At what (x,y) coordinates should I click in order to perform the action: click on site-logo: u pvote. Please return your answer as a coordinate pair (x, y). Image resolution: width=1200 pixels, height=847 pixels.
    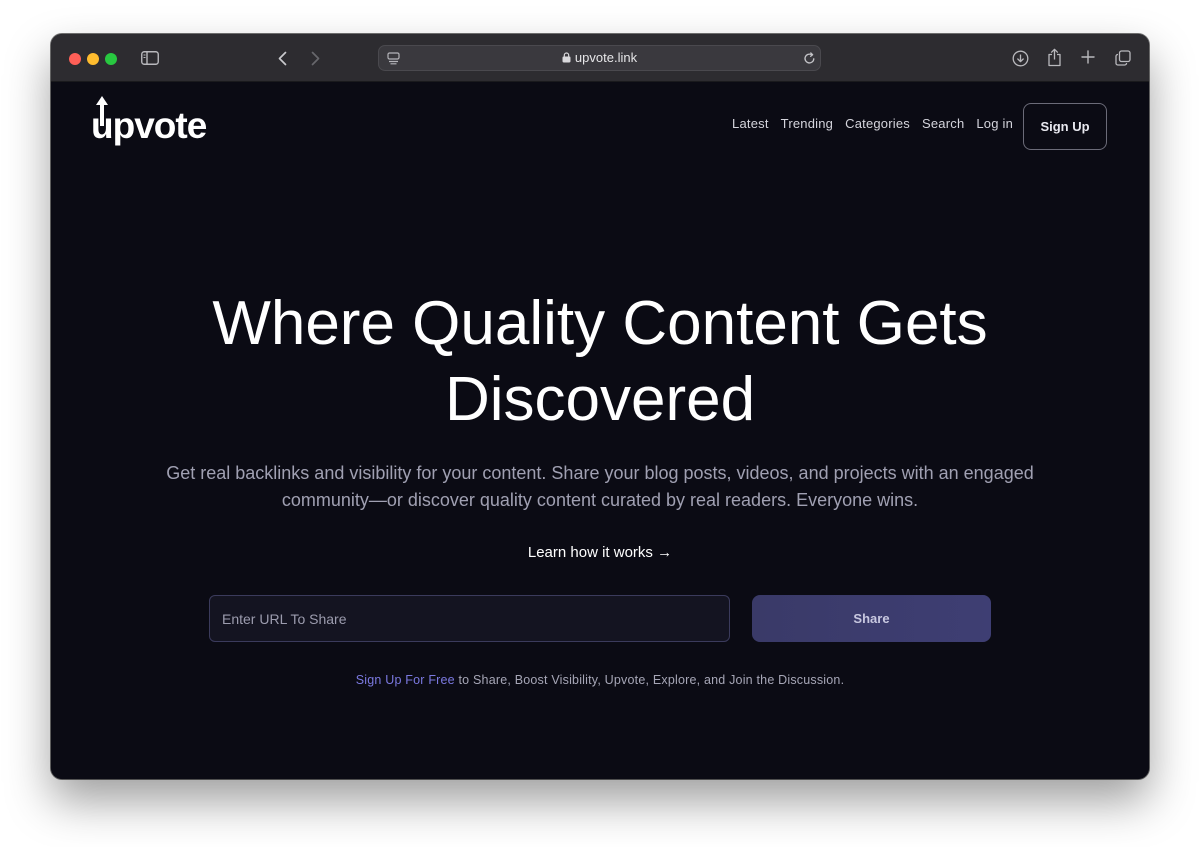
    Looking at the image, I should click on (149, 123).